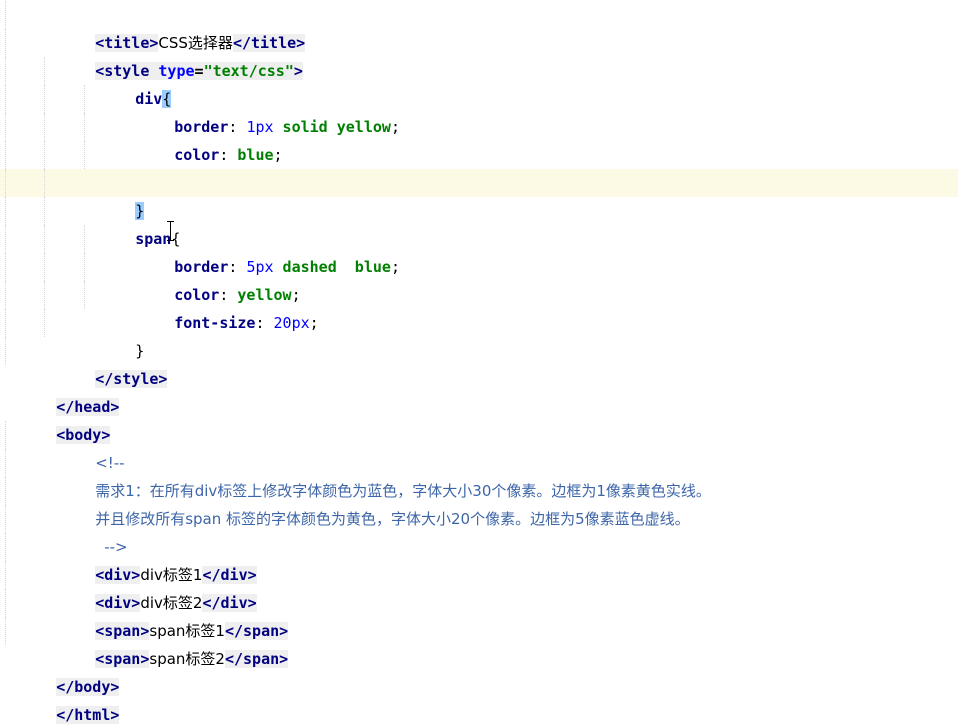 This screenshot has width=958, height=724. Describe the element at coordinates (479, 642) in the screenshot. I see `code-line-23: <span>span标签2</span>` at that location.